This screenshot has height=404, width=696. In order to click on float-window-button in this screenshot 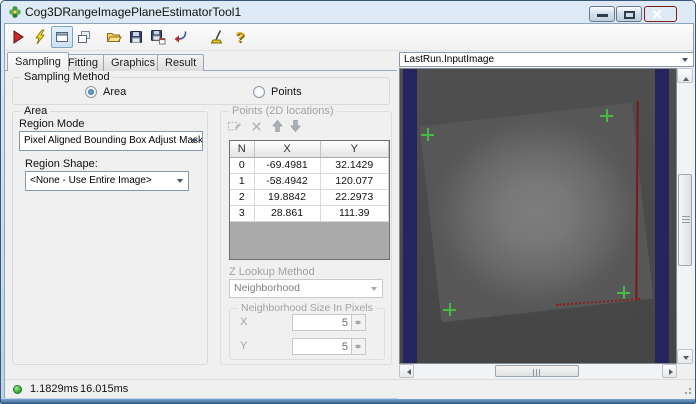, I will do `click(62, 37)`.